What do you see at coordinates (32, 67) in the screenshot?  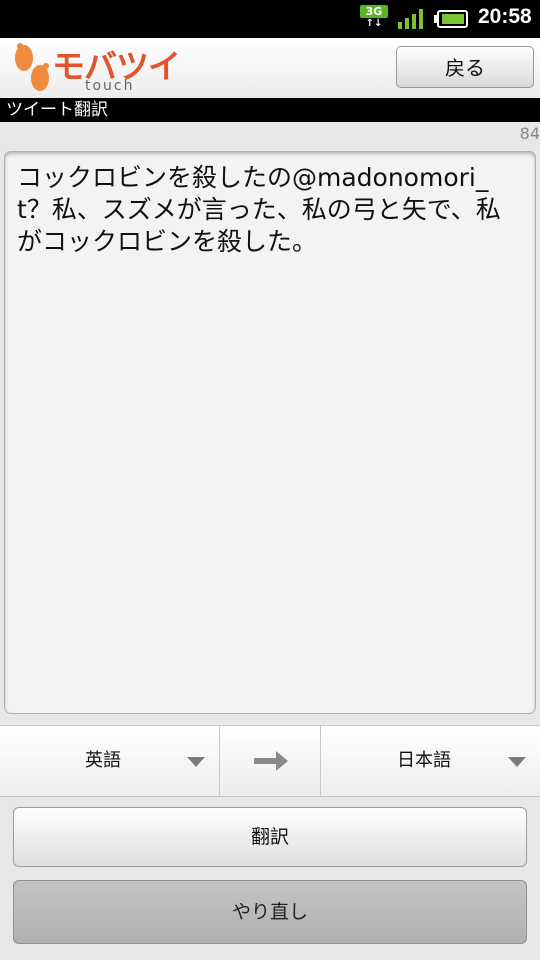 I see `footprint-logo-icon` at bounding box center [32, 67].